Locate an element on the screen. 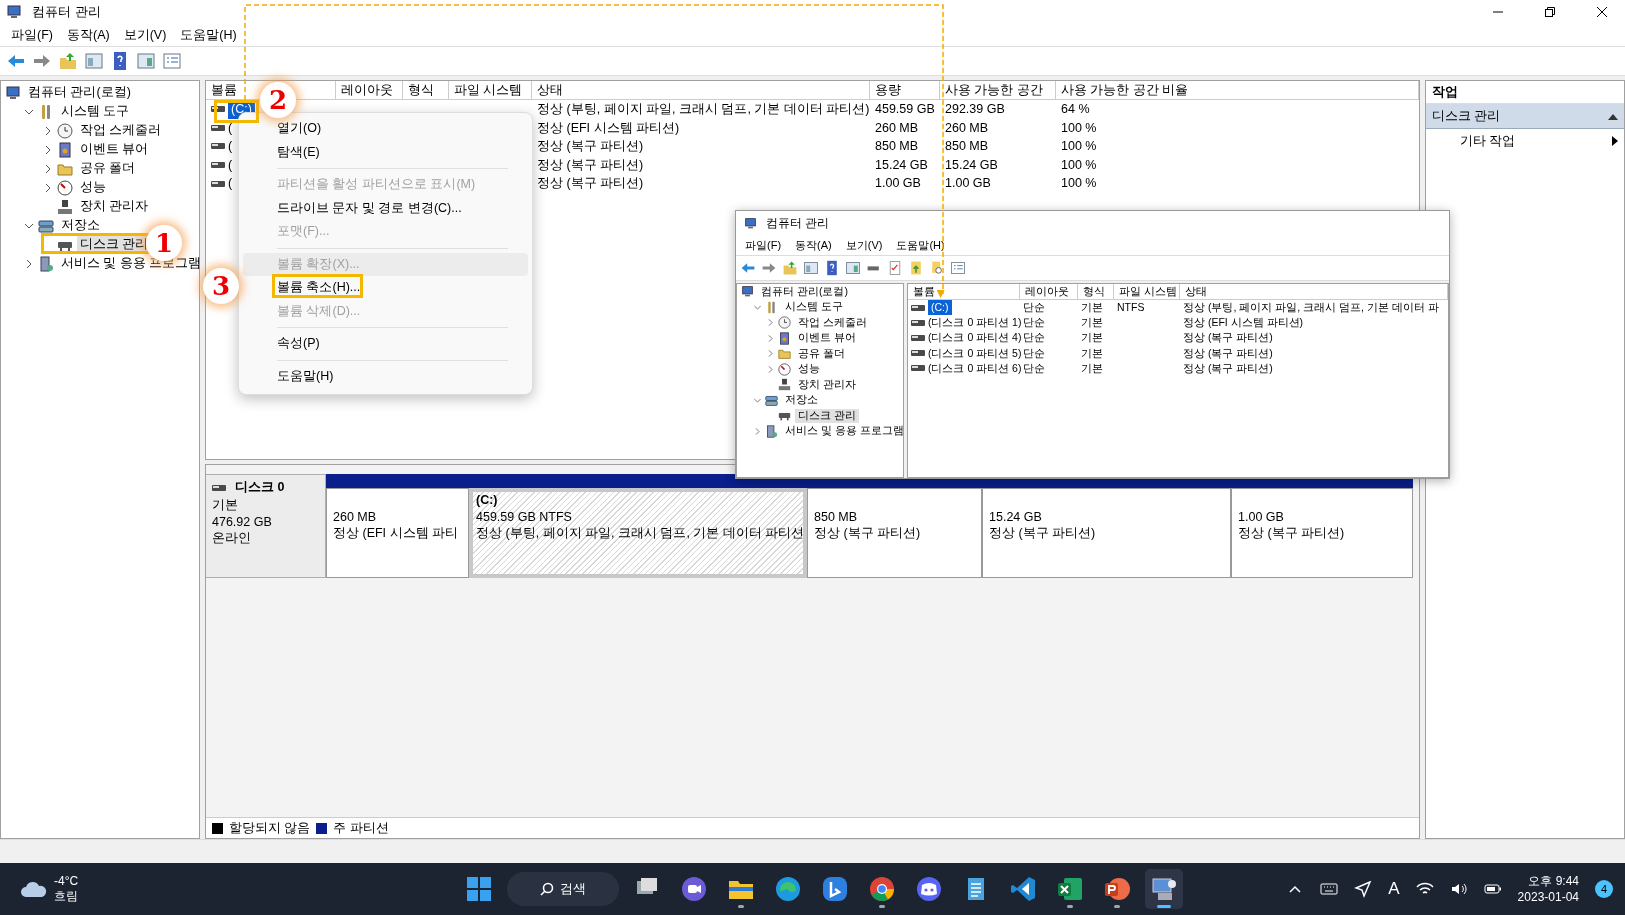 Image resolution: width=1625 pixels, height=915 pixels. table-cell-text: 기본 is located at coordinates (1092, 307).